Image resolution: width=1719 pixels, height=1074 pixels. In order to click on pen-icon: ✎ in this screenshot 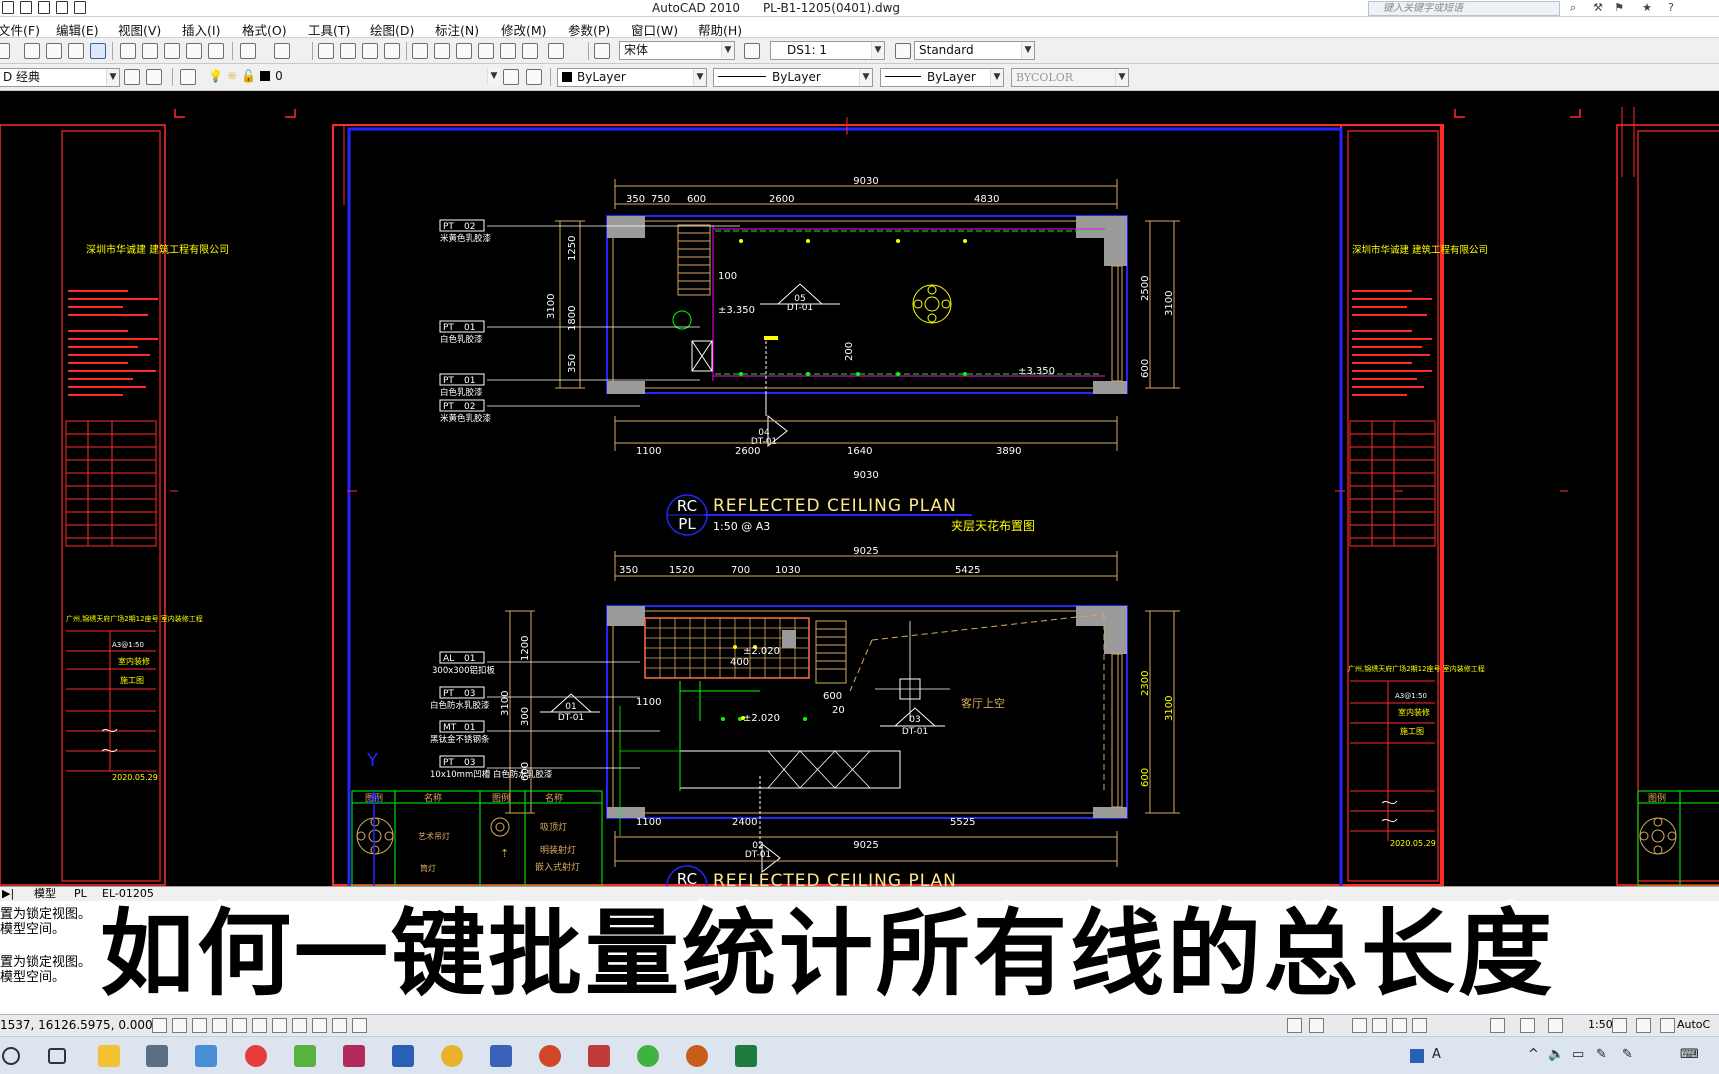, I will do `click(1601, 1054)`.